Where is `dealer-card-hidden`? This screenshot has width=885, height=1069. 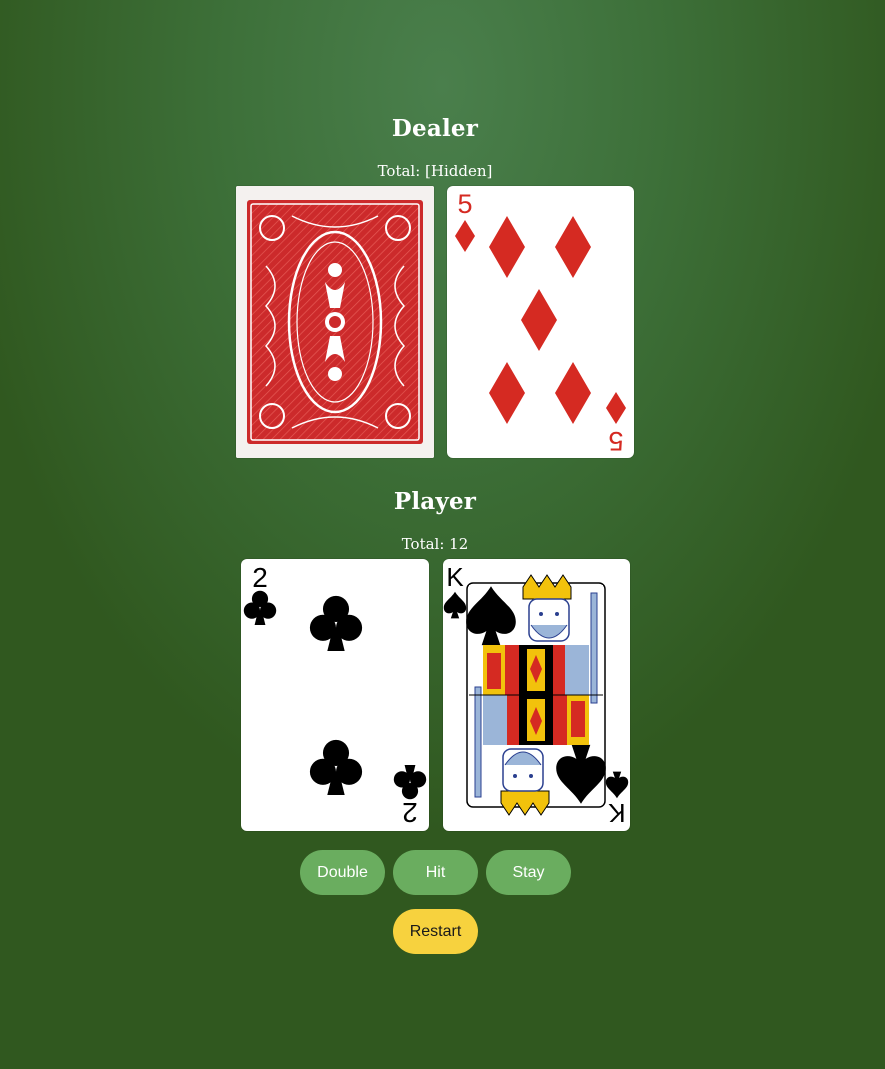
dealer-card-hidden is located at coordinates (335, 322).